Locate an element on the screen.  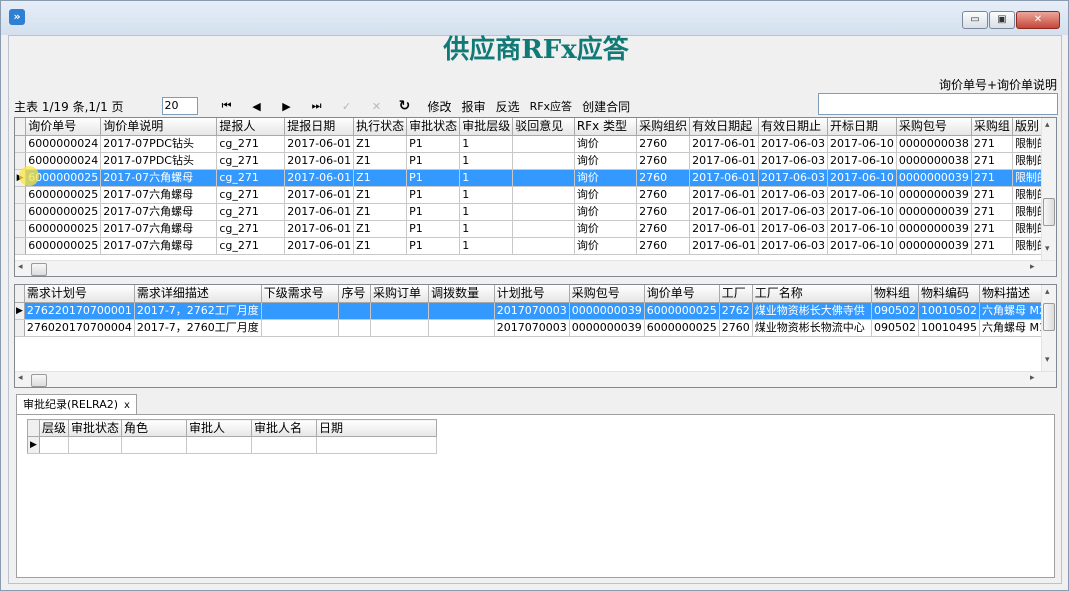
table-cell: 6000000024 is located at coordinates (63, 144).